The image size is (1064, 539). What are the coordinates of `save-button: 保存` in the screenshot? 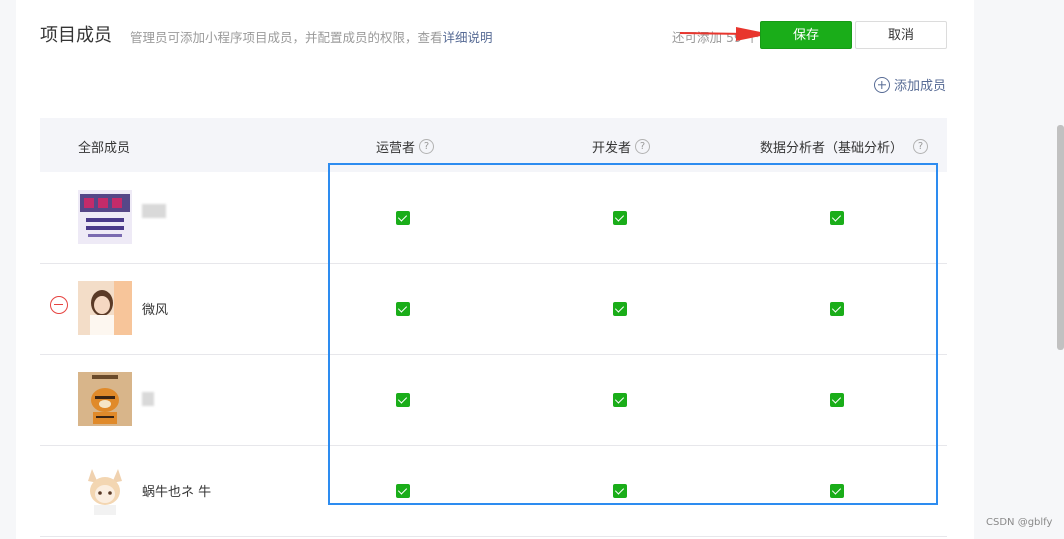 It's located at (806, 35).